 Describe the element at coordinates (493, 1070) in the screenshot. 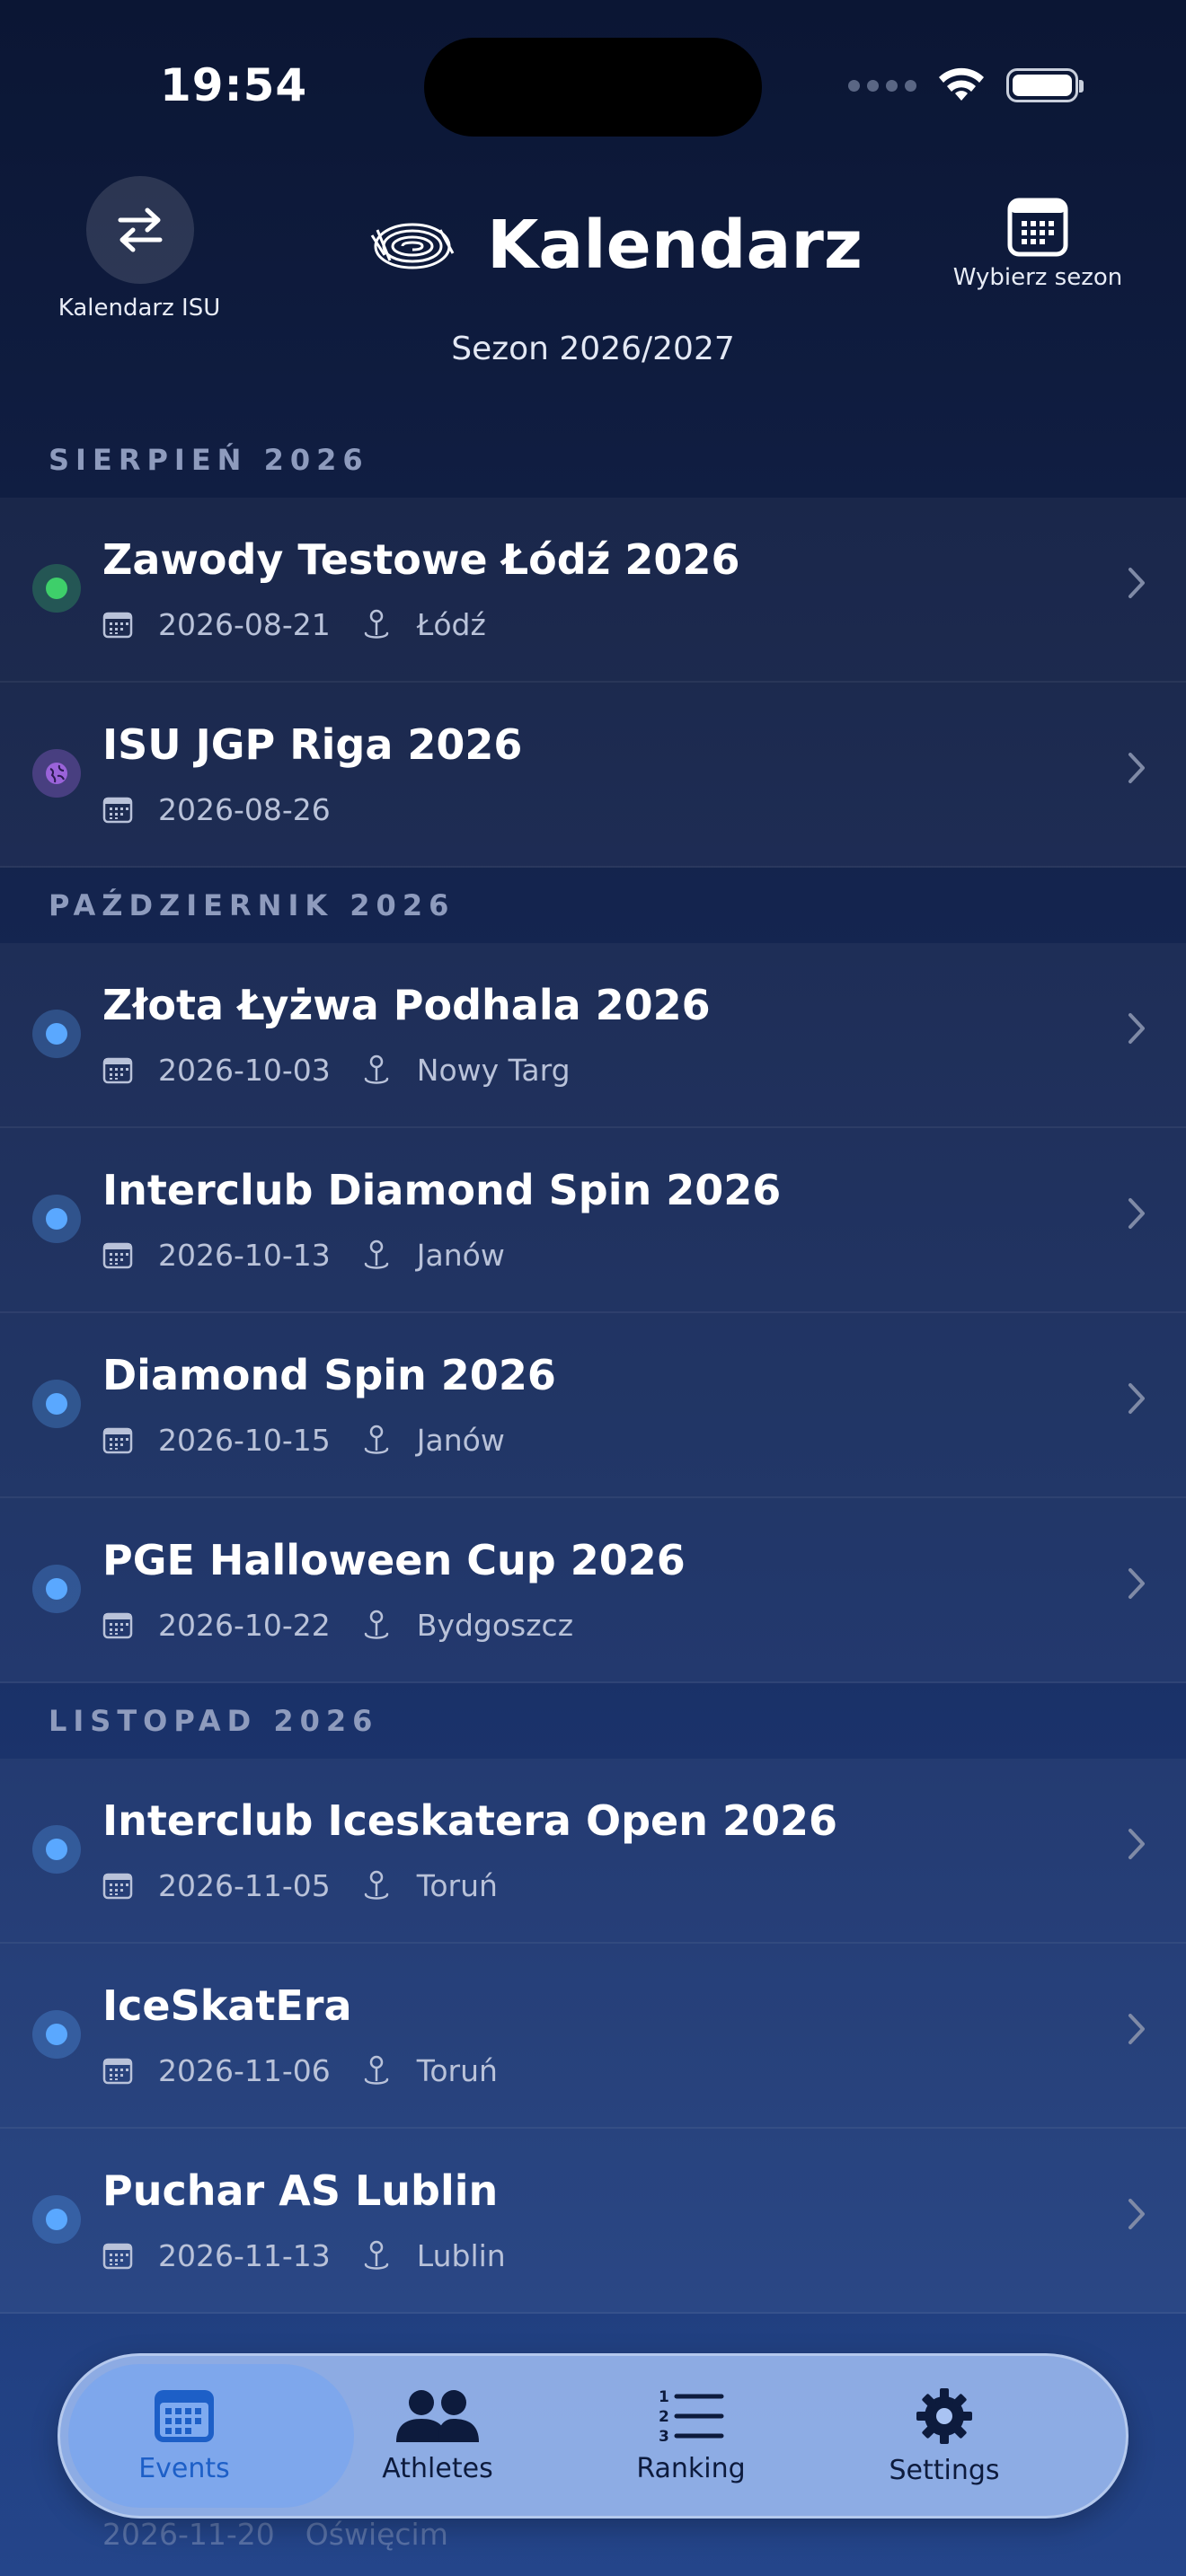

I see `event-location: Nowy Targ` at that location.